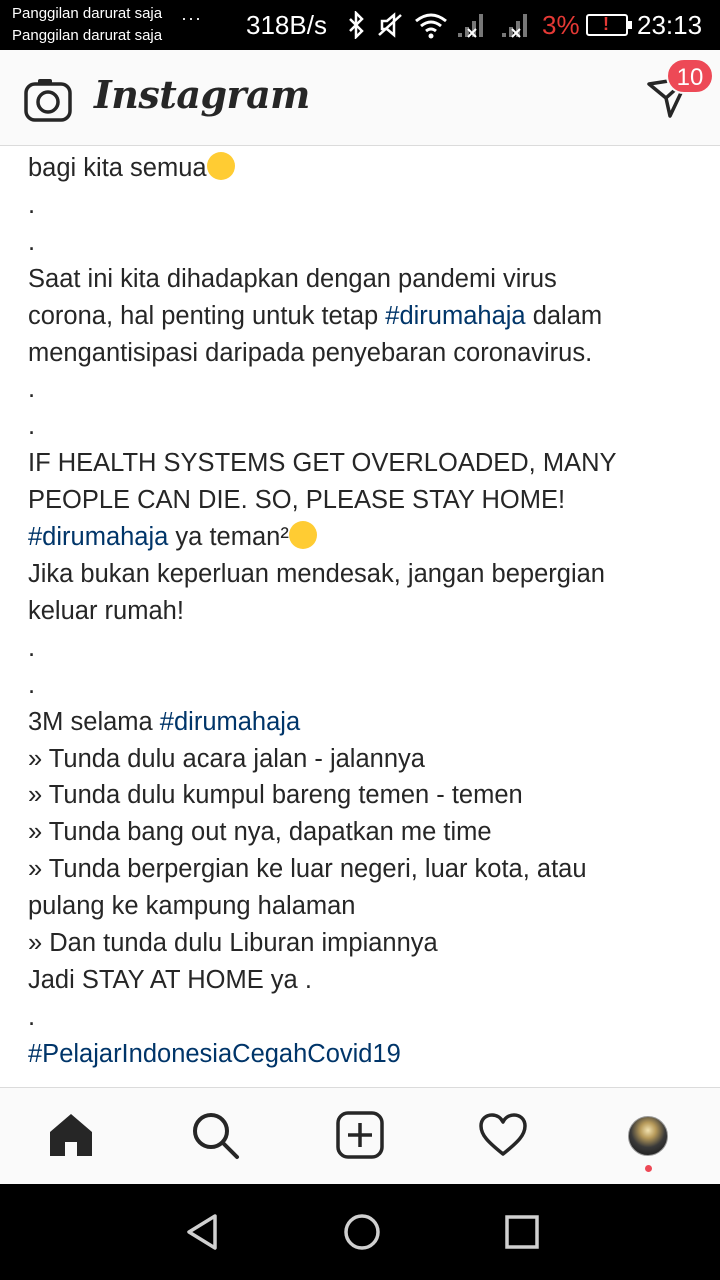  I want to click on bottom-tab-bar, so click(360, 1135).